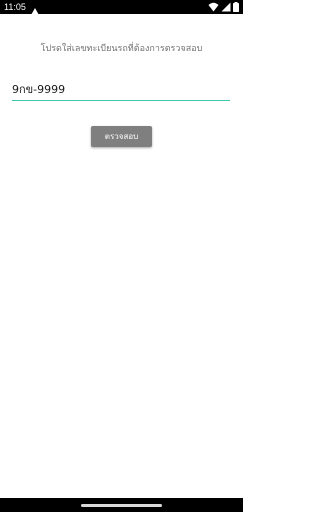 The width and height of the screenshot is (320, 512). I want to click on license-plate-value: 9กข-9999, so click(38, 90).